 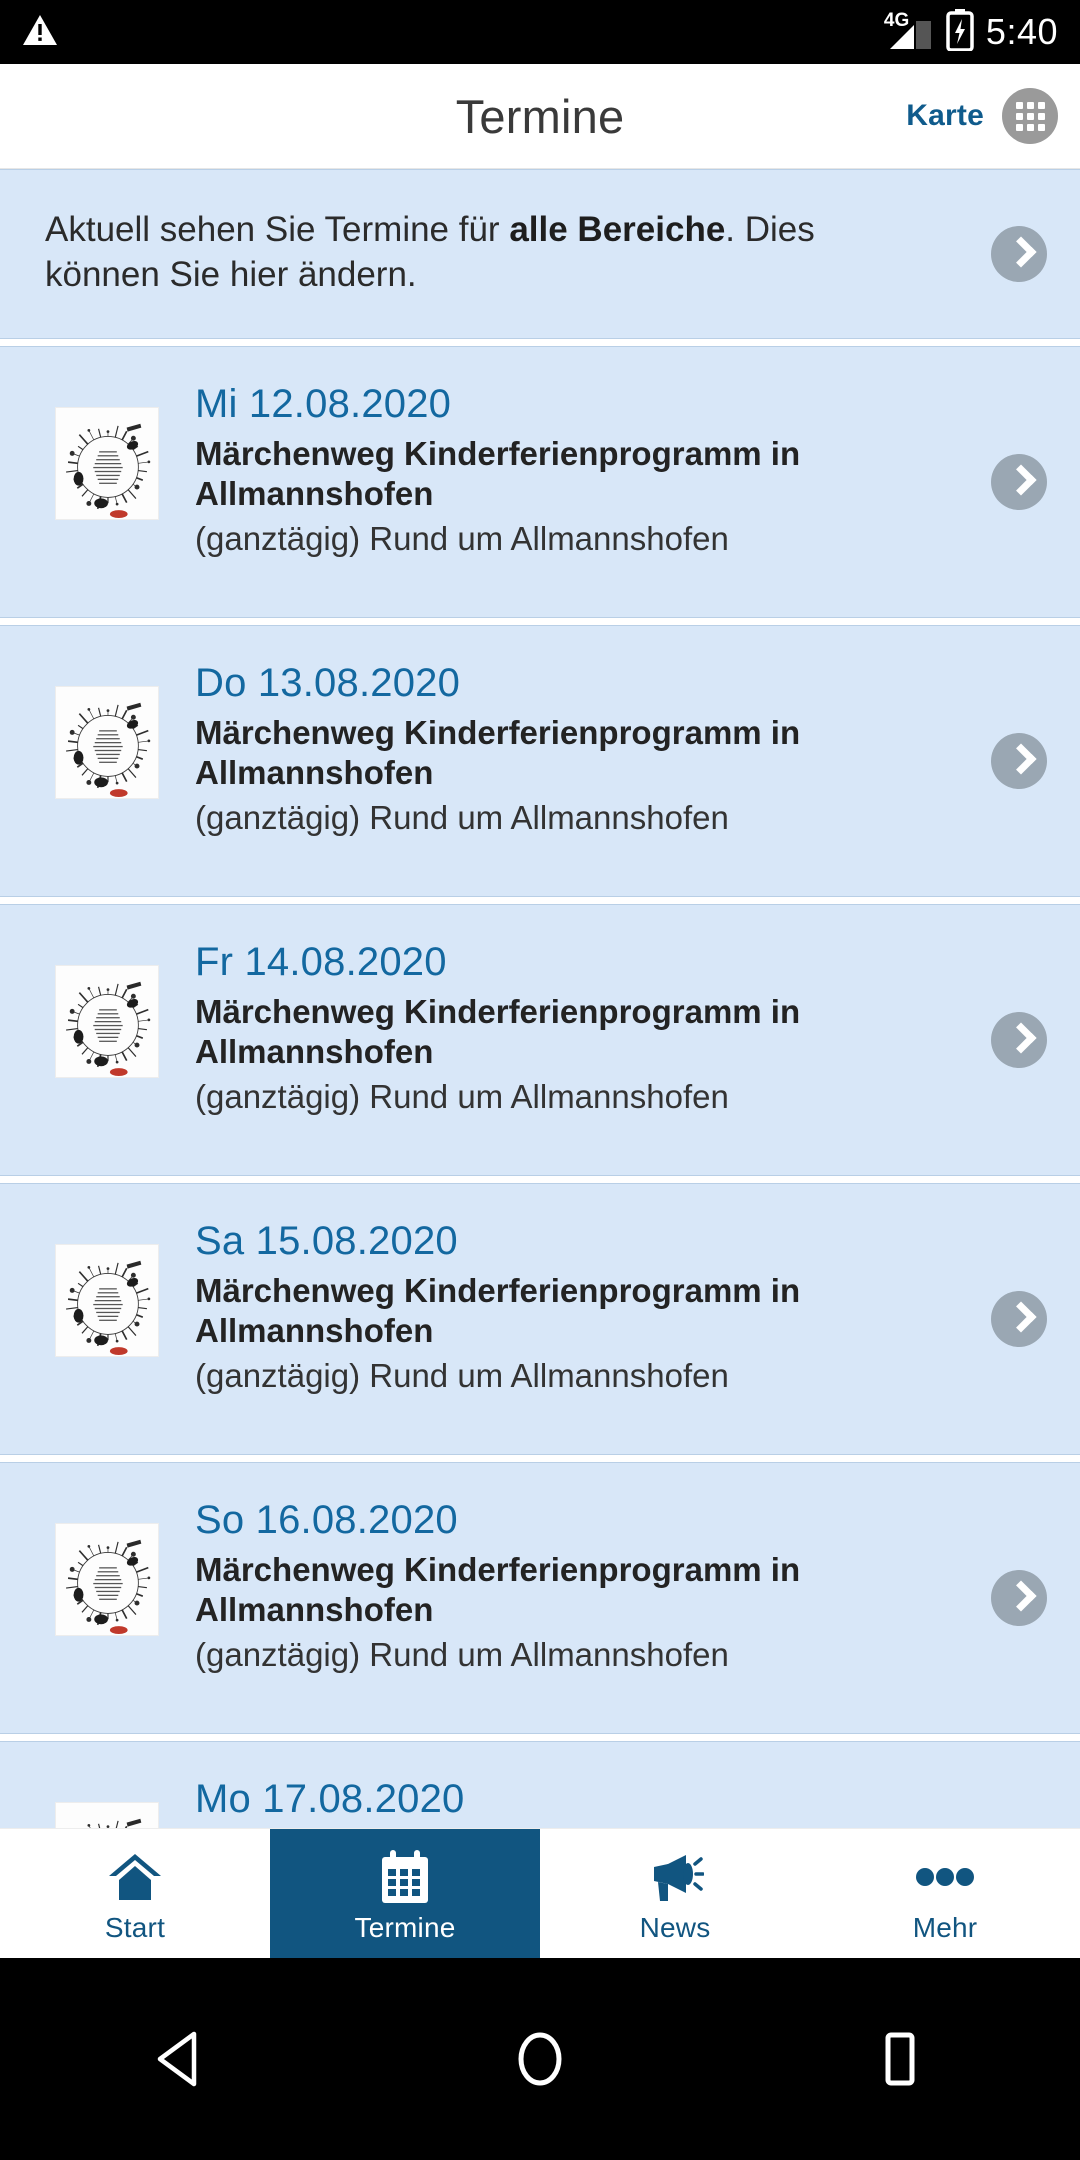 I want to click on event-date: Mo 17.08.2020, so click(x=330, y=1798).